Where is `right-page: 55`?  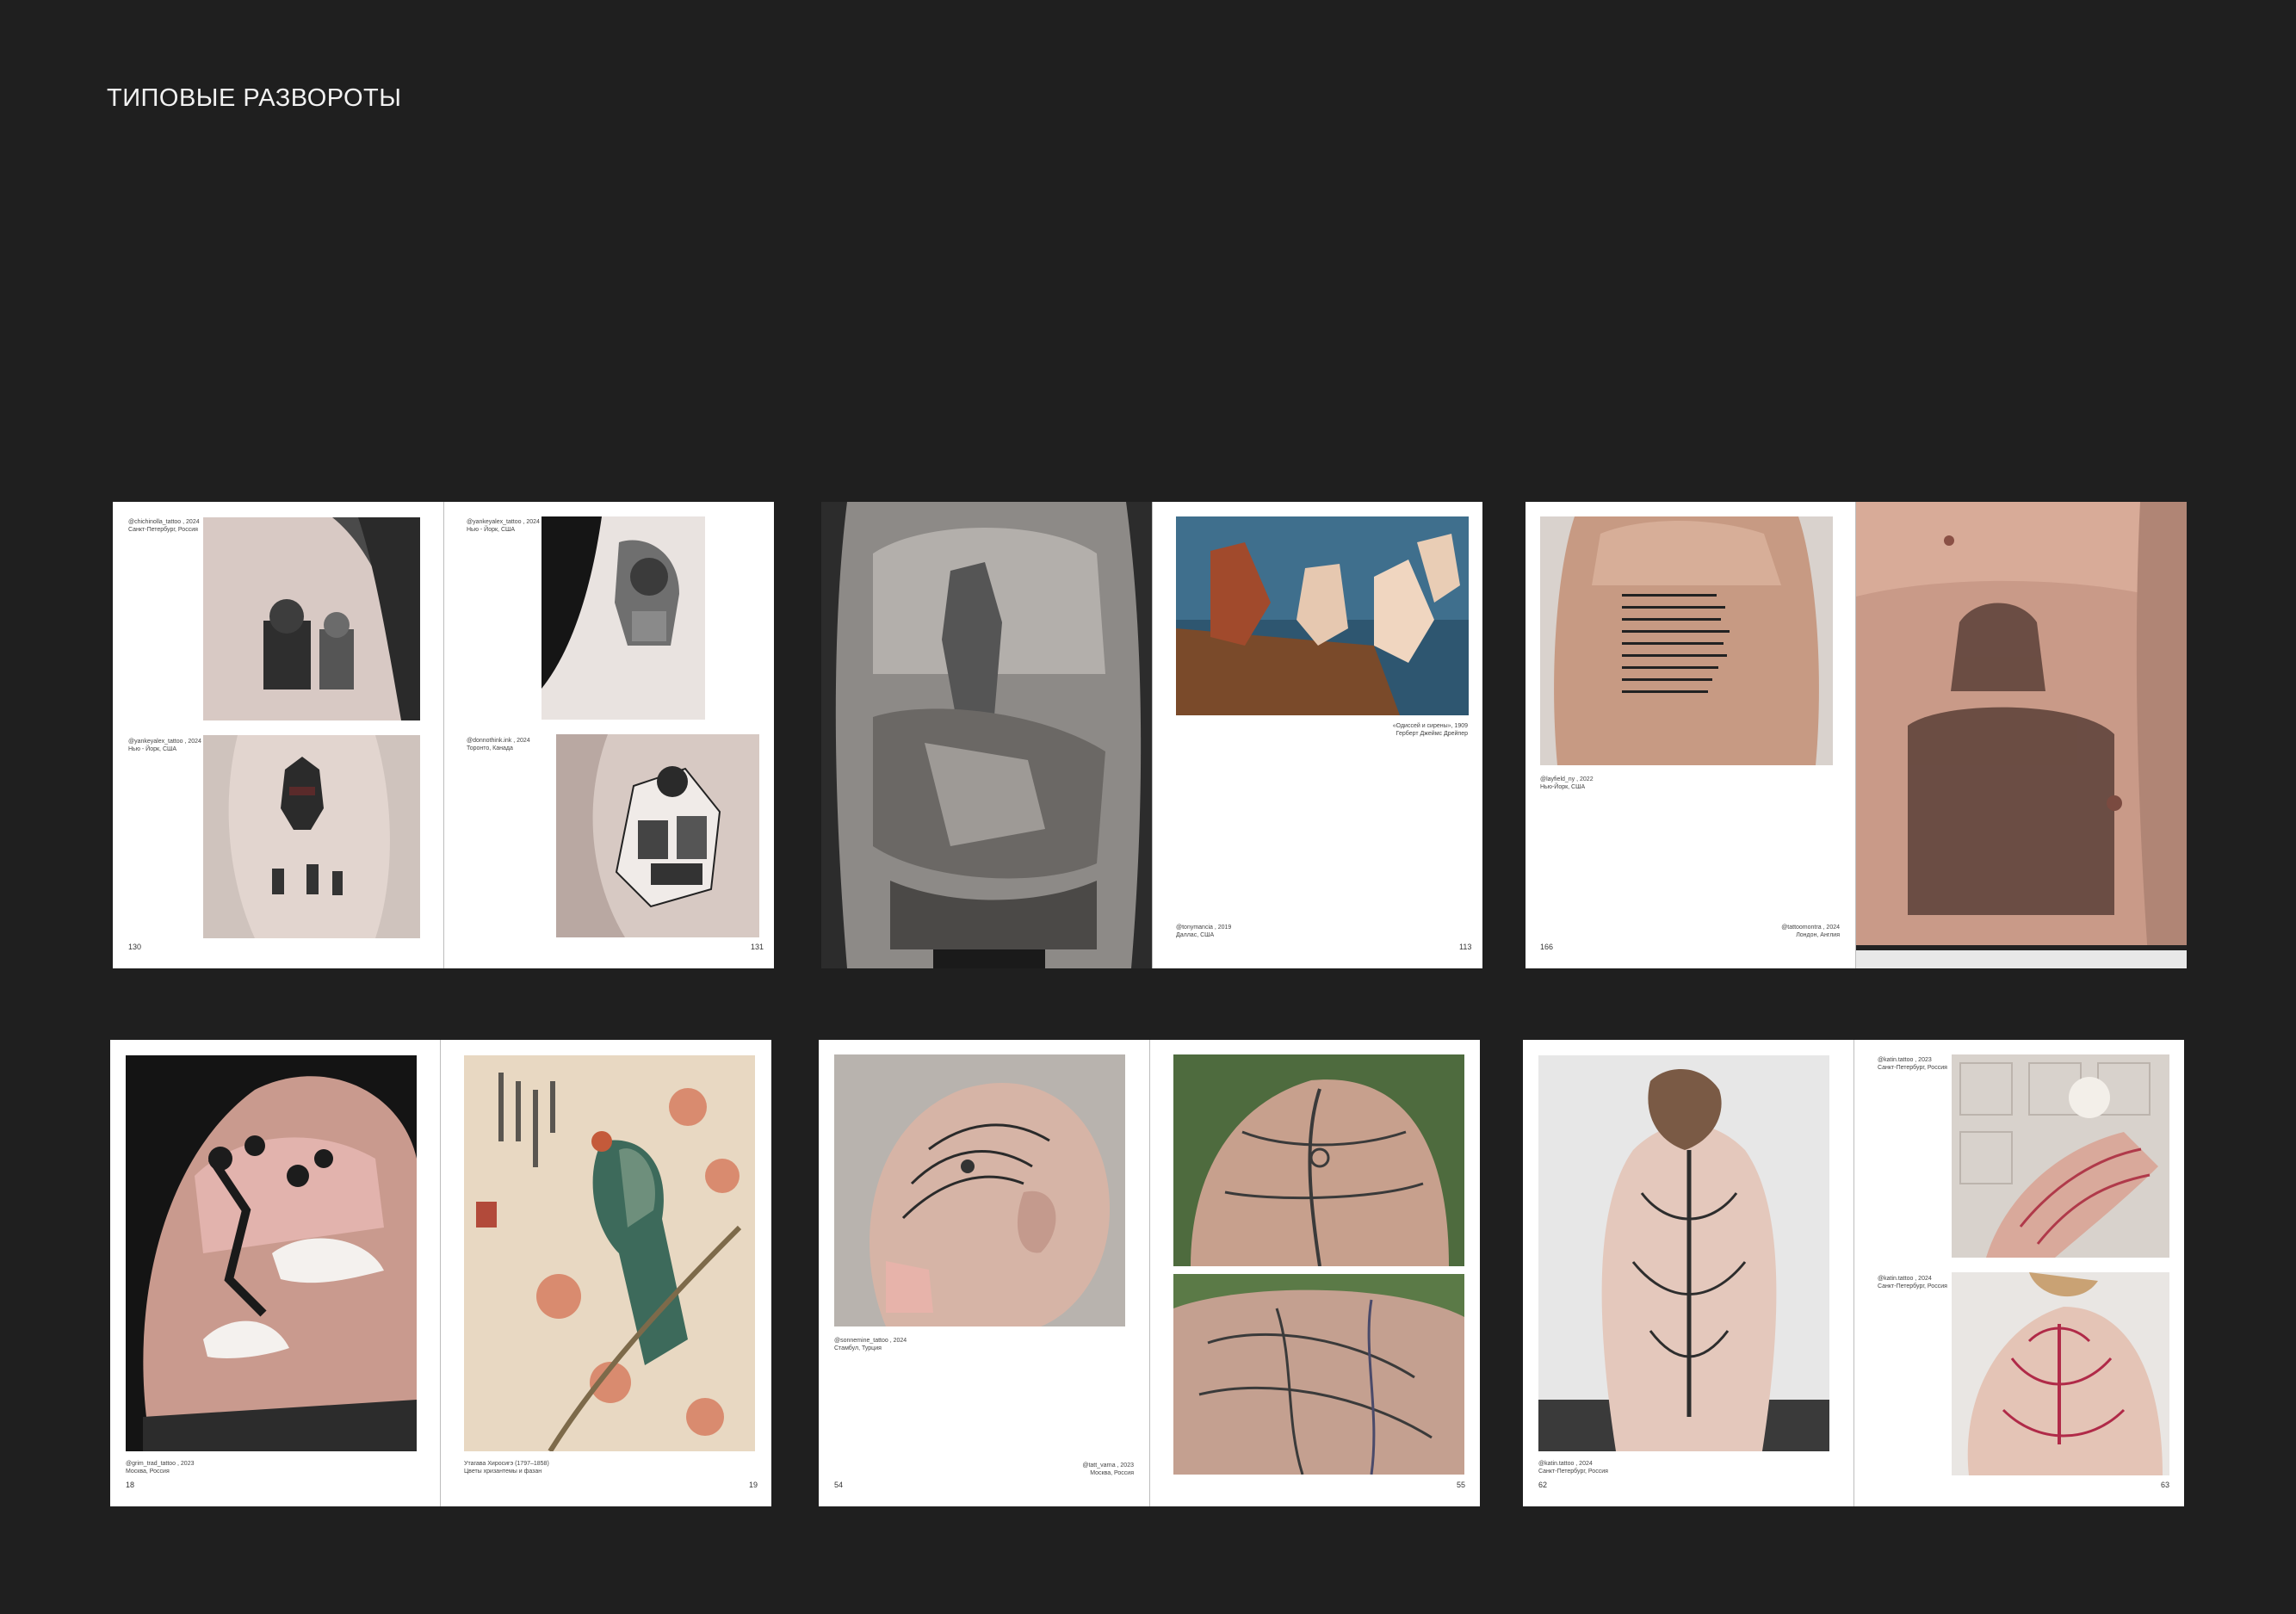
right-page: 55 is located at coordinates (1314, 1273).